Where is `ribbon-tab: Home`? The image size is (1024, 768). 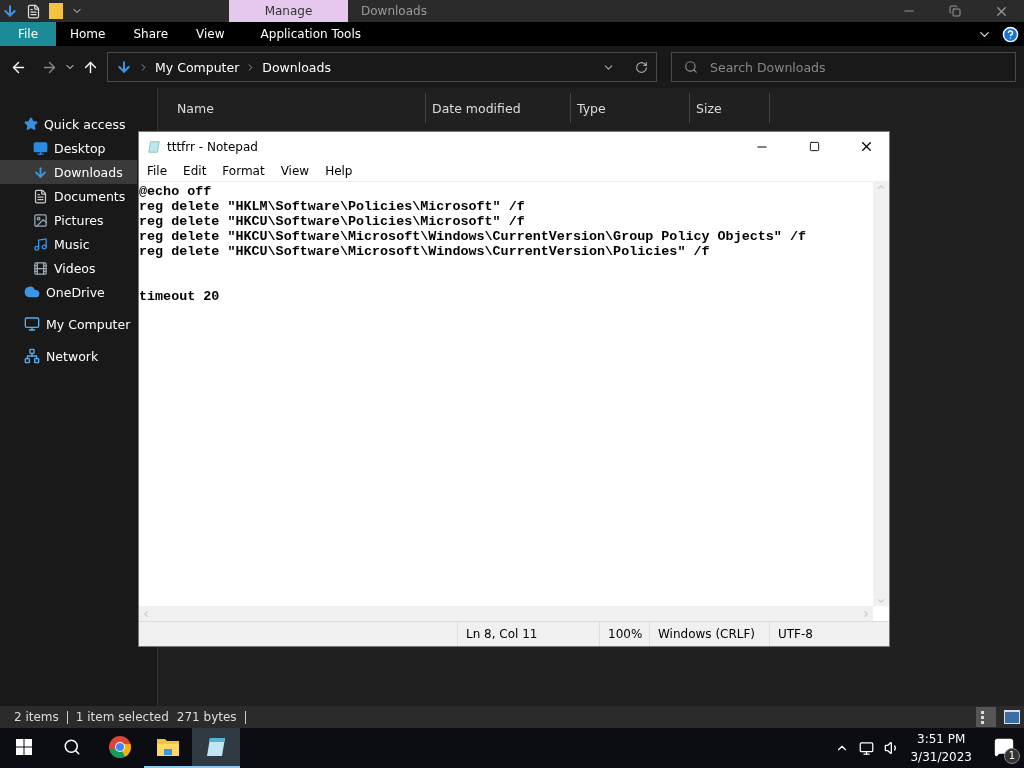 ribbon-tab: Home is located at coordinates (88, 34).